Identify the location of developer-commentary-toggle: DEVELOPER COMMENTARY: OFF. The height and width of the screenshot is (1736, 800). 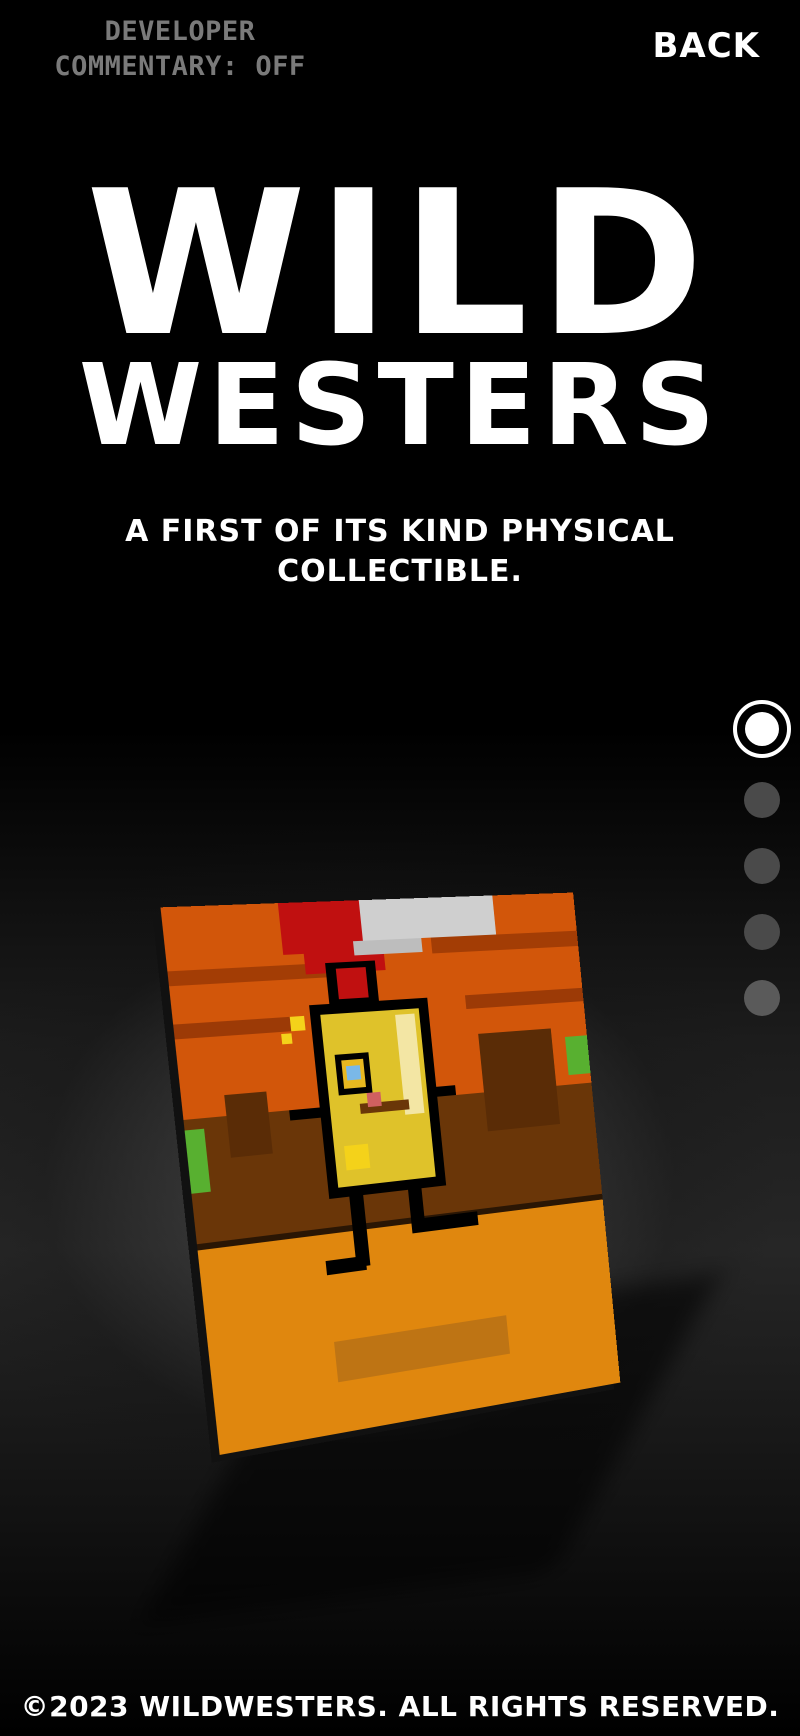
(180, 49).